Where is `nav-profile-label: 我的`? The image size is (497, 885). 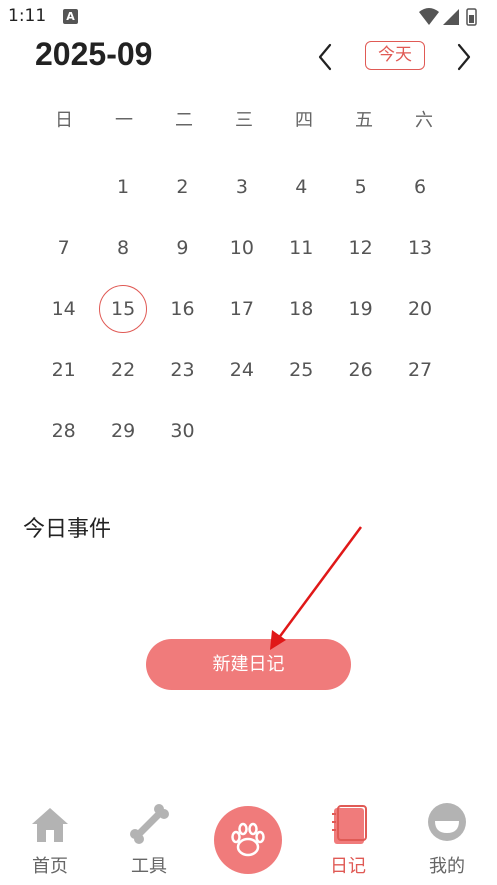
nav-profile-label: 我的 is located at coordinates (447, 866).